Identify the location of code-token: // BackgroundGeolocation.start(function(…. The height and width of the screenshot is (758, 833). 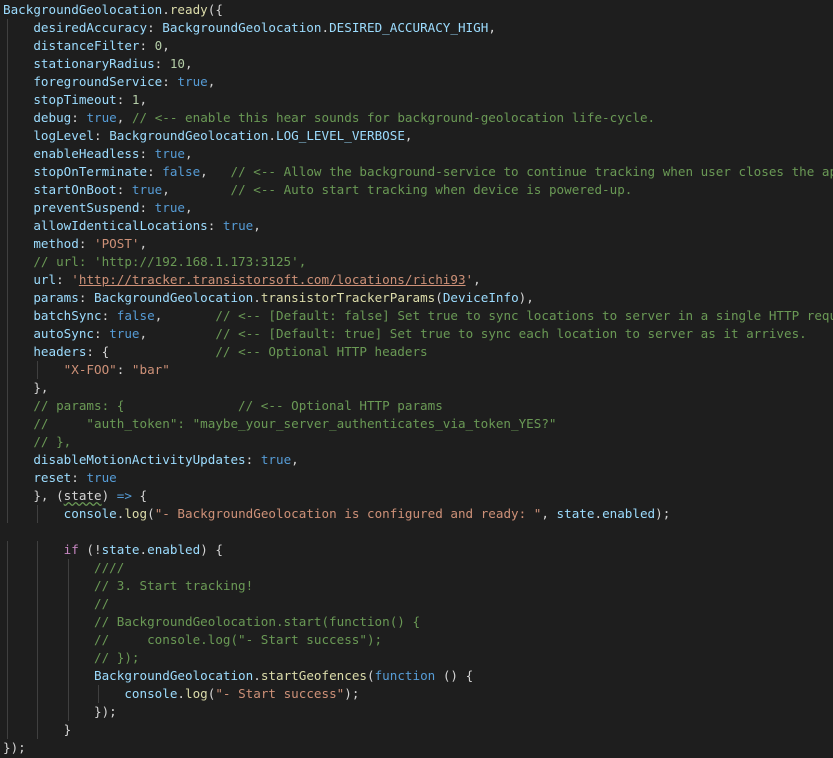
(257, 621).